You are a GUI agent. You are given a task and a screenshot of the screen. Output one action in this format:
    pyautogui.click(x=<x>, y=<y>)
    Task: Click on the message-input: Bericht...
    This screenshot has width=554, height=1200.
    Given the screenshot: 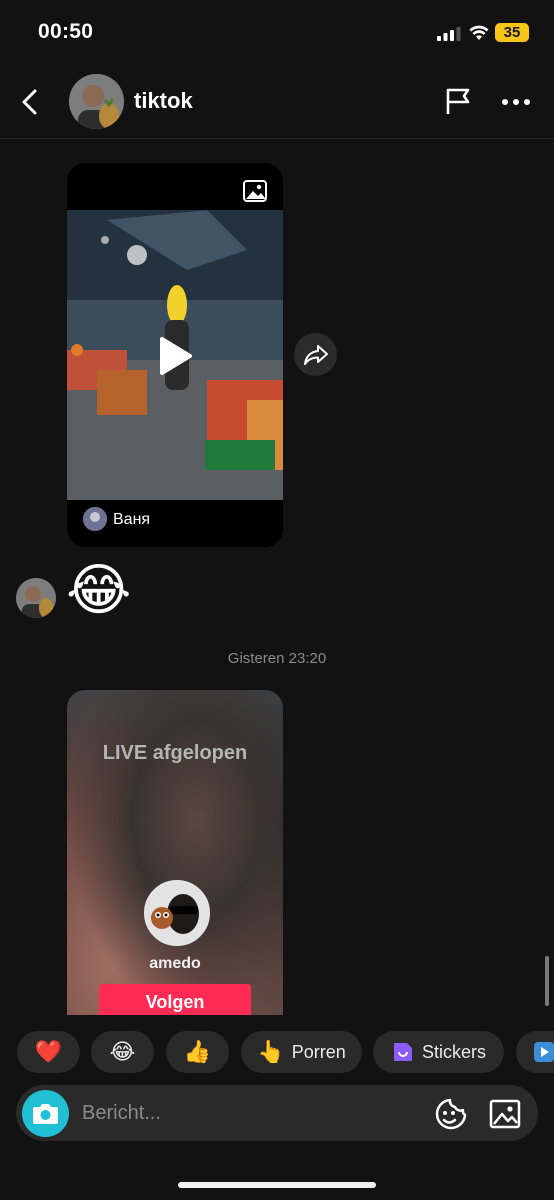 What is the action you would take?
    pyautogui.click(x=121, y=1113)
    